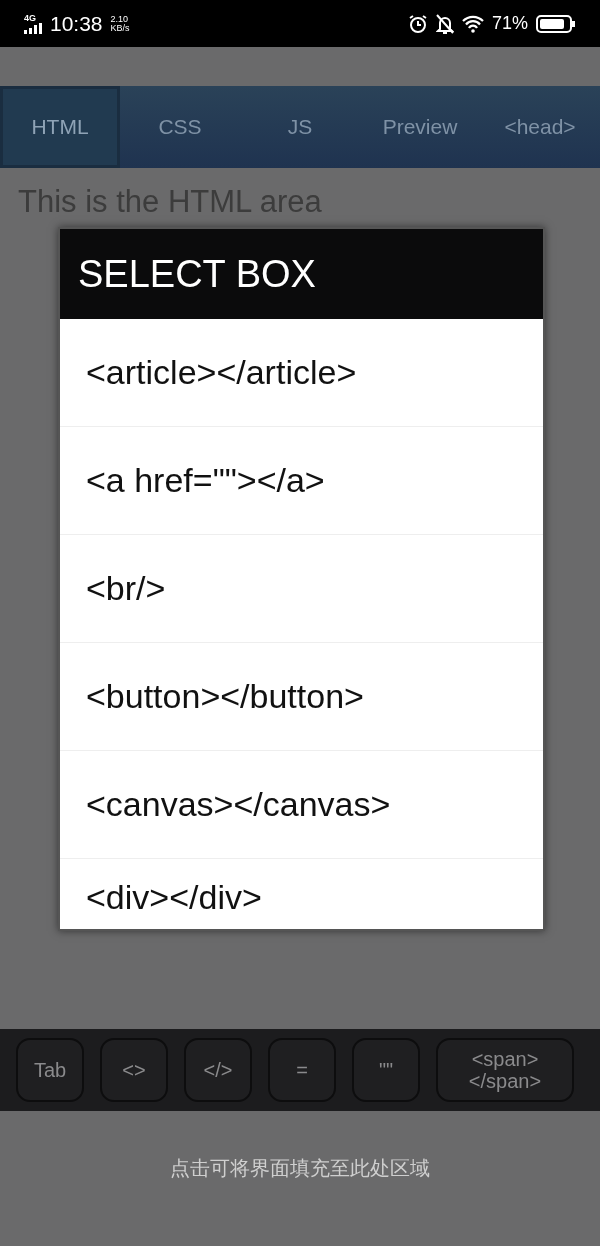  Describe the element at coordinates (540, 127) in the screenshot. I see `tab: <head>` at that location.